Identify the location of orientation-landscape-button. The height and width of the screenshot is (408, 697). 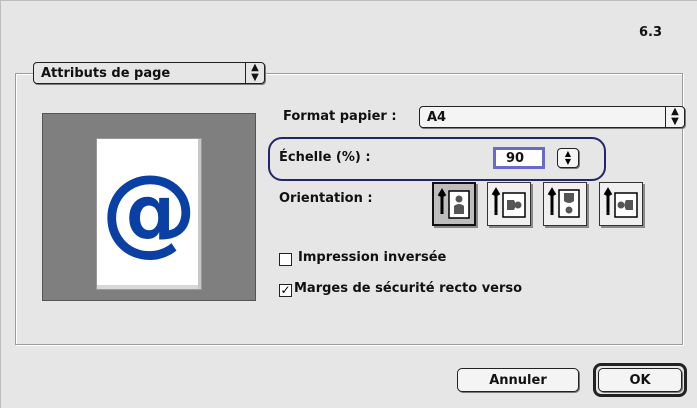
(509, 204).